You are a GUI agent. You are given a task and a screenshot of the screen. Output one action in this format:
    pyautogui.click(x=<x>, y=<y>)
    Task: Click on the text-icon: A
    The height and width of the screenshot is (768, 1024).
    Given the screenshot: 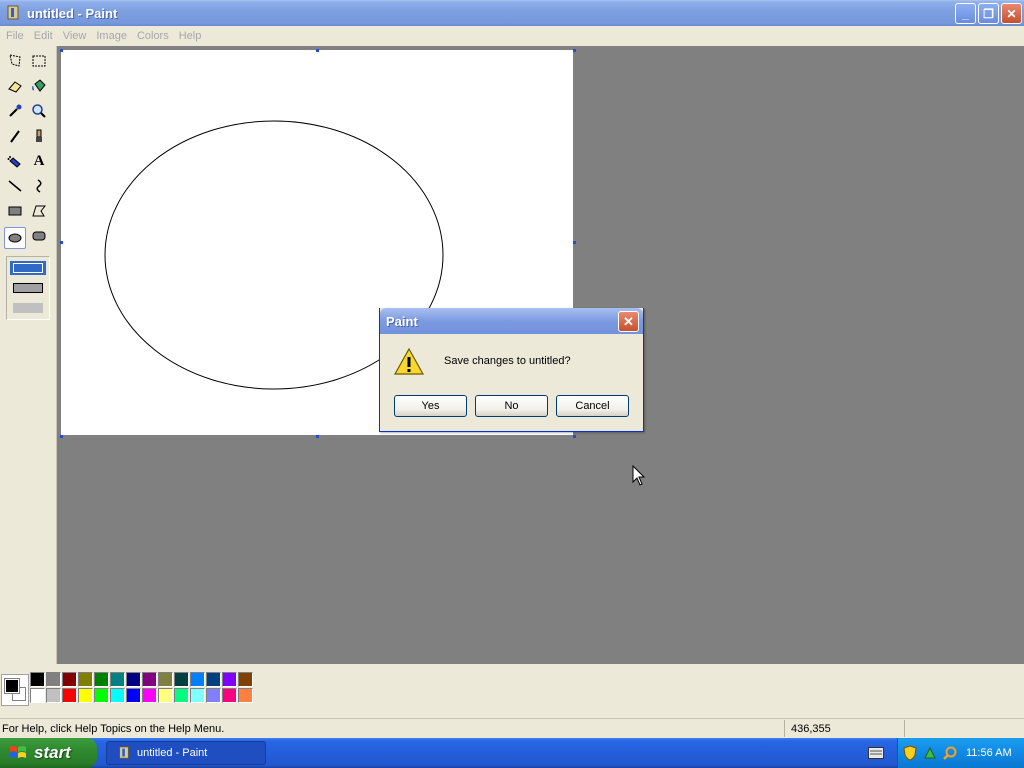 What is the action you would take?
    pyautogui.click(x=39, y=161)
    